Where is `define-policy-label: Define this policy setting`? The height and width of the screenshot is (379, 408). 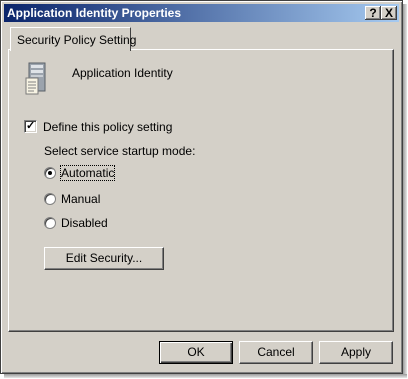 define-policy-label: Define this policy setting is located at coordinates (107, 127).